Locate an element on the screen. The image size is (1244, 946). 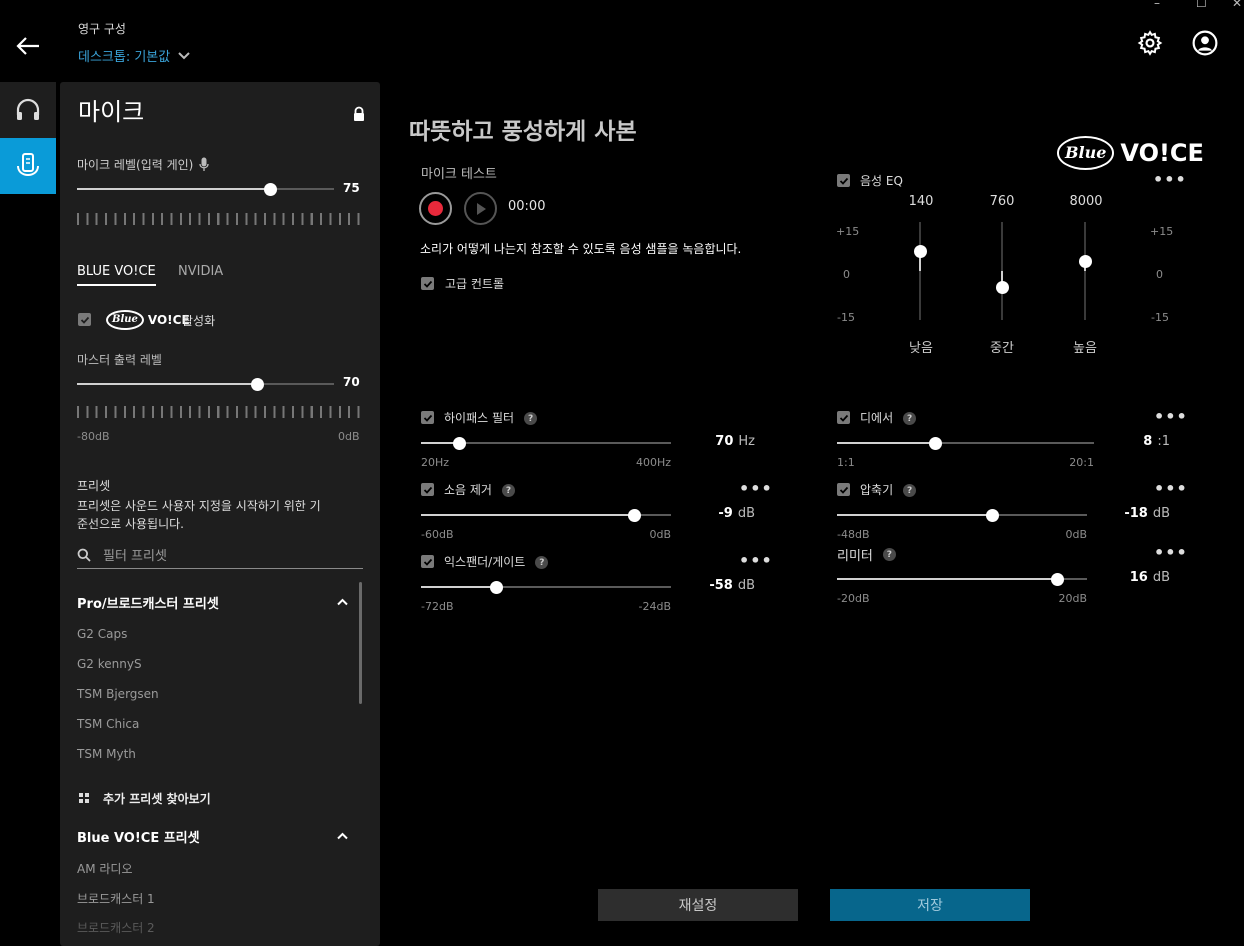
compressor-label: 압축기 is located at coordinates (877, 490).